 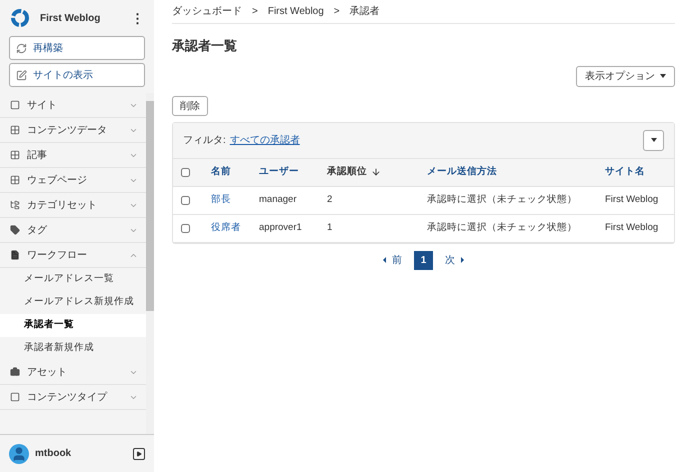 I want to click on breadcrumb-link: 承認者, so click(x=365, y=11).